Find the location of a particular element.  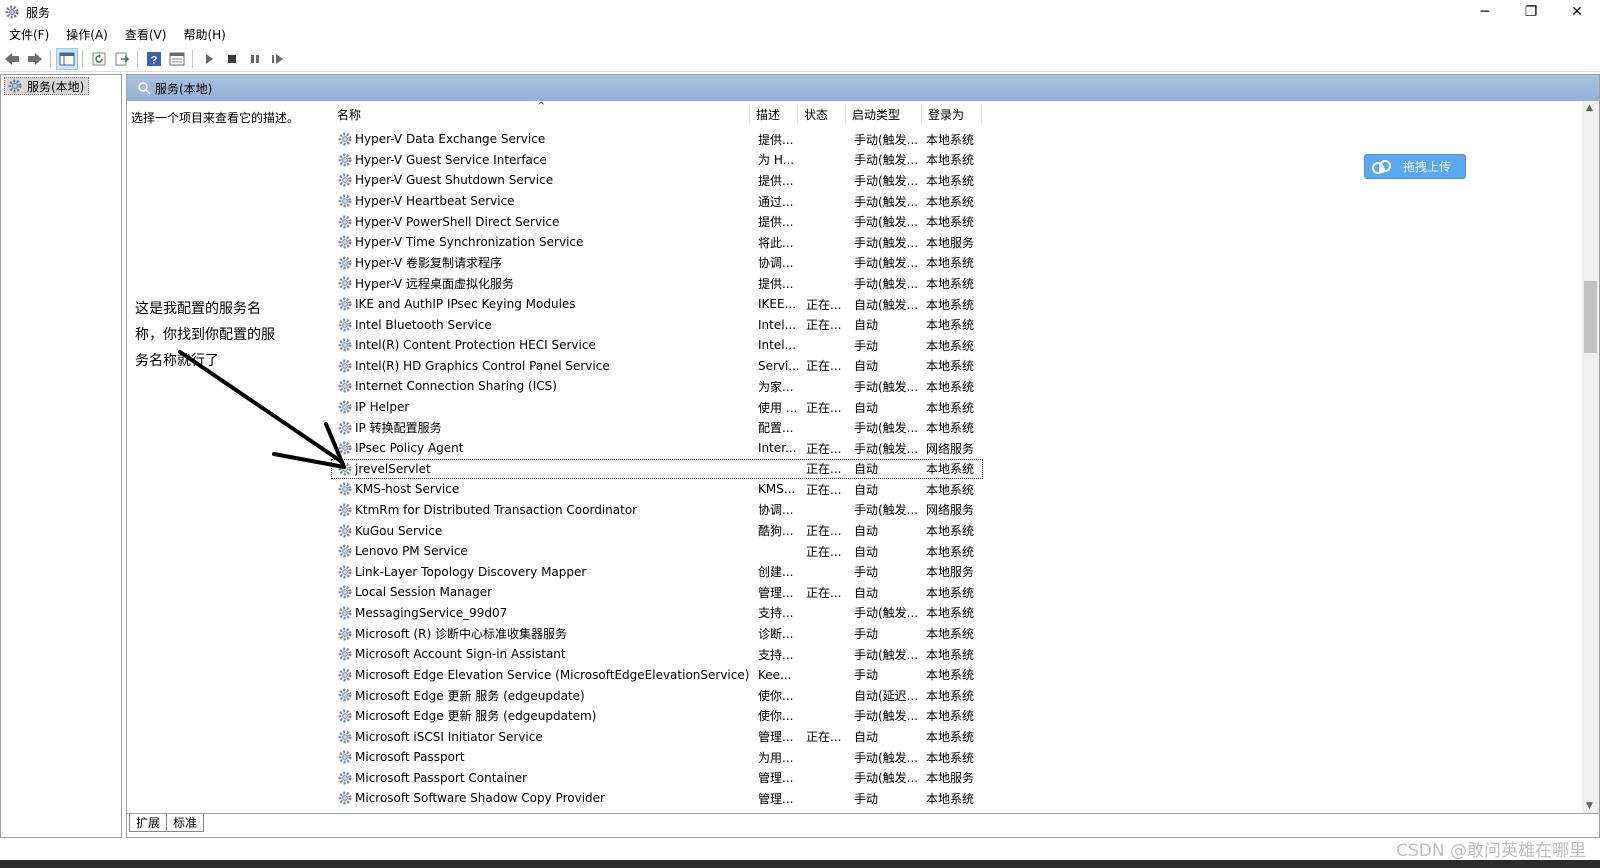

services-gear-icon is located at coordinates (12, 12).